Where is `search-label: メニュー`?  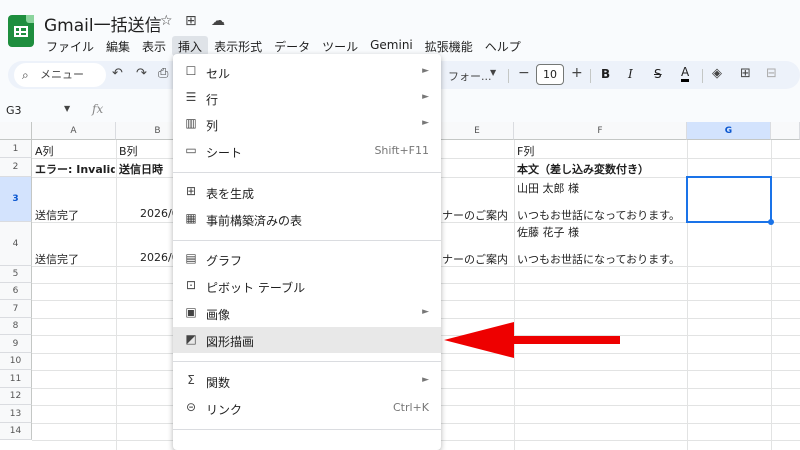
search-label: メニュー is located at coordinates (62, 74).